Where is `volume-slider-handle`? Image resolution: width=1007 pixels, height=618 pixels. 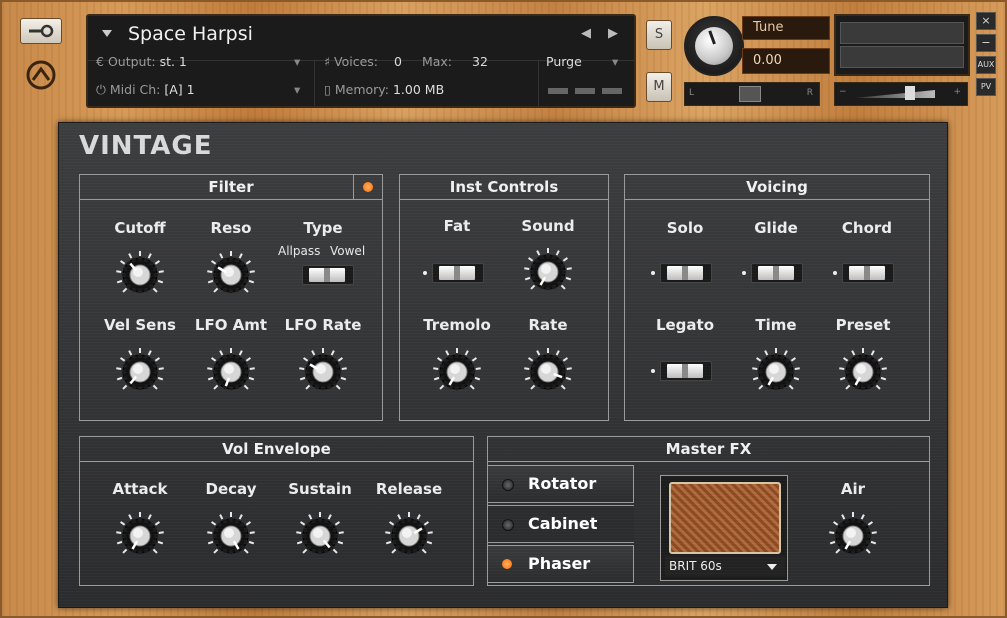
volume-slider-handle is located at coordinates (910, 93).